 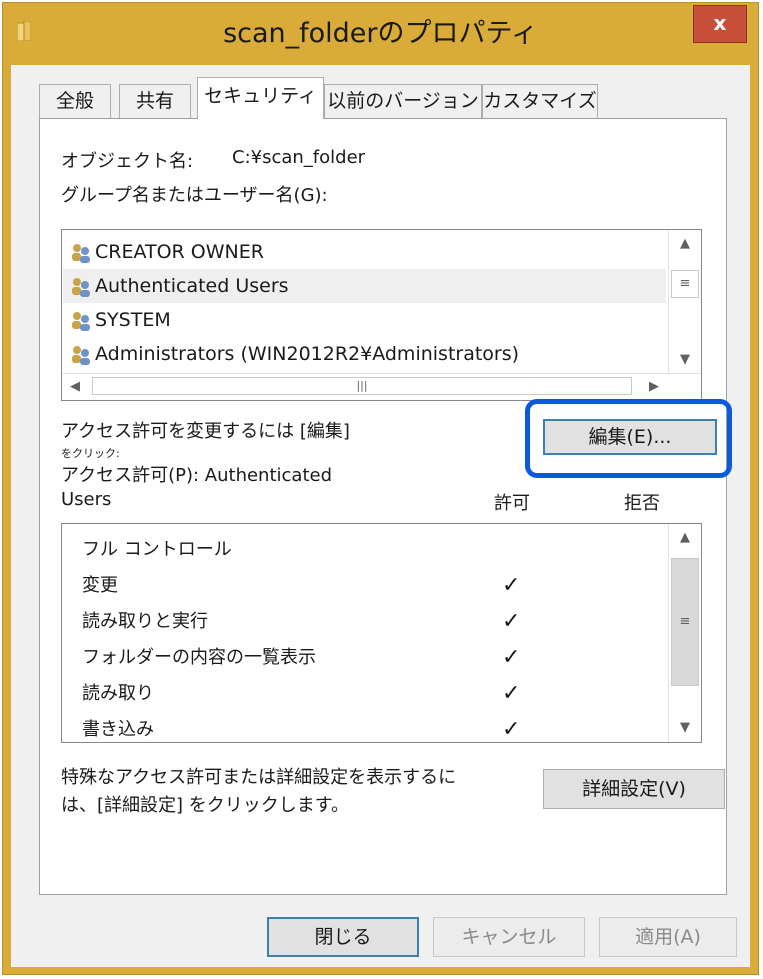 What do you see at coordinates (512, 503) in the screenshot?
I see `allow-column-header: 許可` at bounding box center [512, 503].